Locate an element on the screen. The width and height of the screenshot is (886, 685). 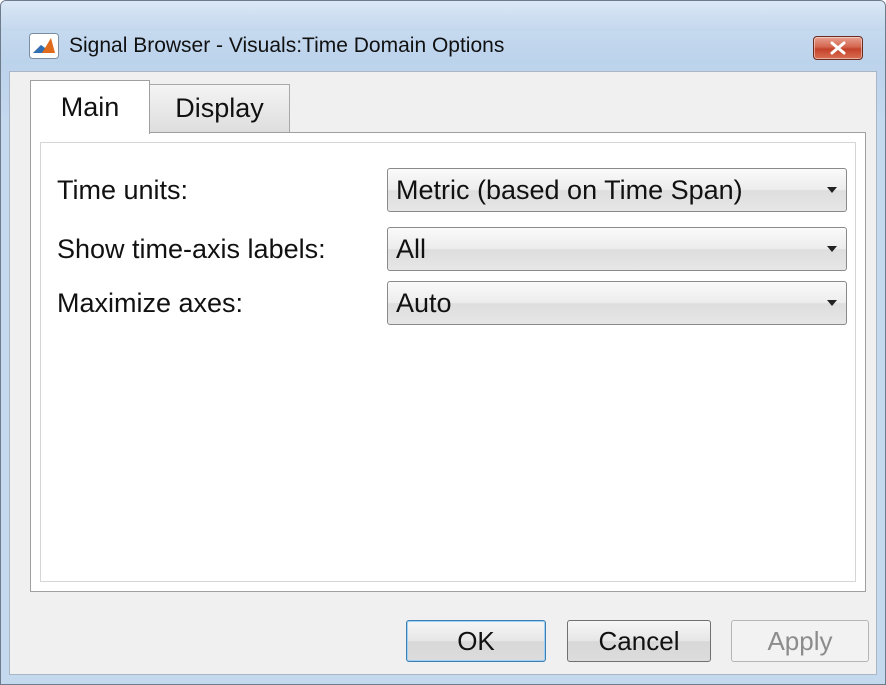
close-icon is located at coordinates (838, 48).